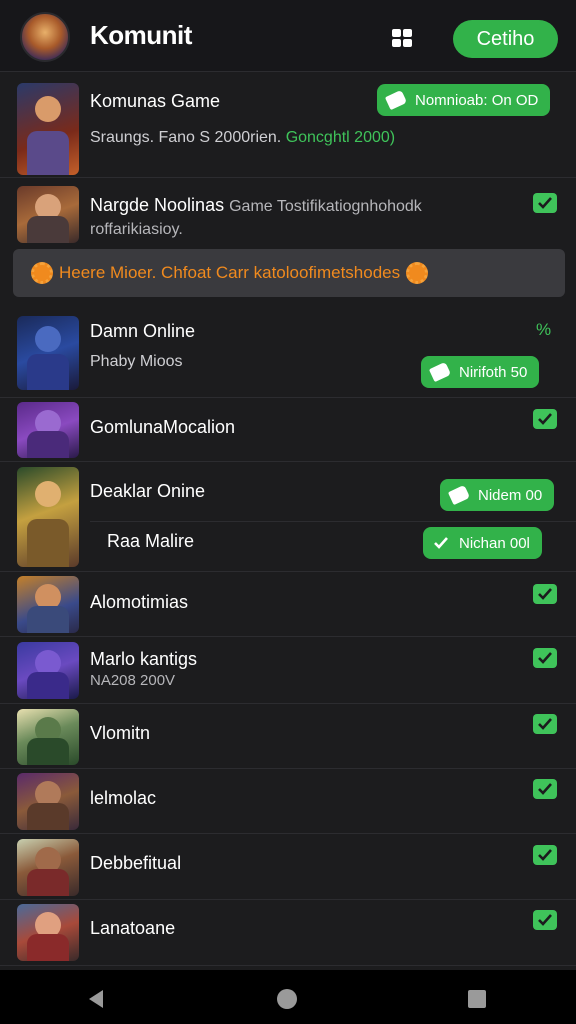 The height and width of the screenshot is (1024, 576). Describe the element at coordinates (477, 999) in the screenshot. I see `recent-apps-icon` at that location.